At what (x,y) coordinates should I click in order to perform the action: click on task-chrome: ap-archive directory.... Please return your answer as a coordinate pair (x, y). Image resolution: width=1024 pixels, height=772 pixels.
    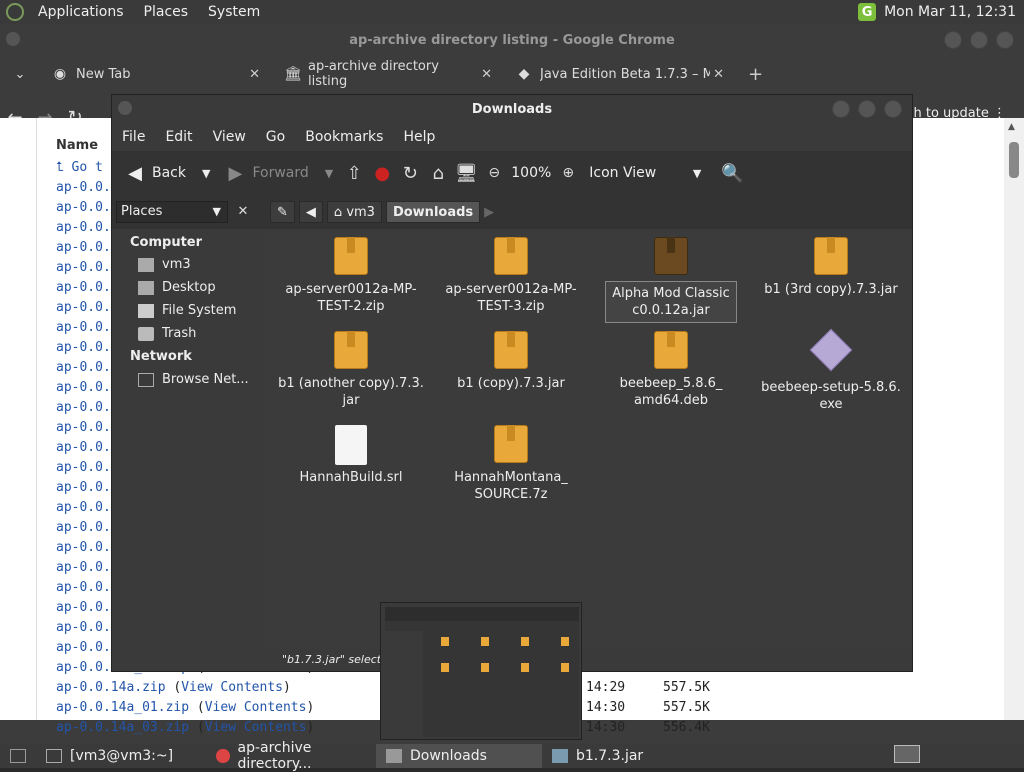
    Looking at the image, I should click on (291, 756).